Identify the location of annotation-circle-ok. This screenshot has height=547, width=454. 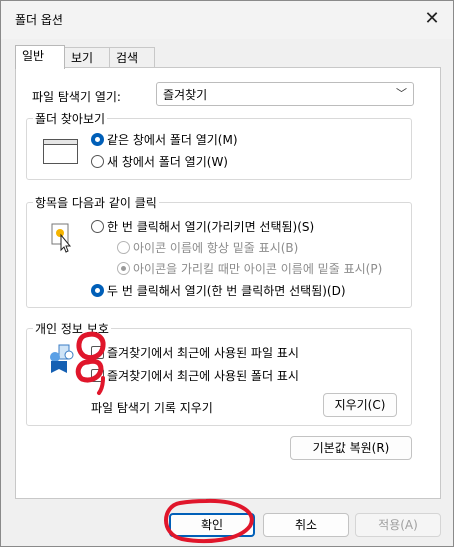
(209, 520).